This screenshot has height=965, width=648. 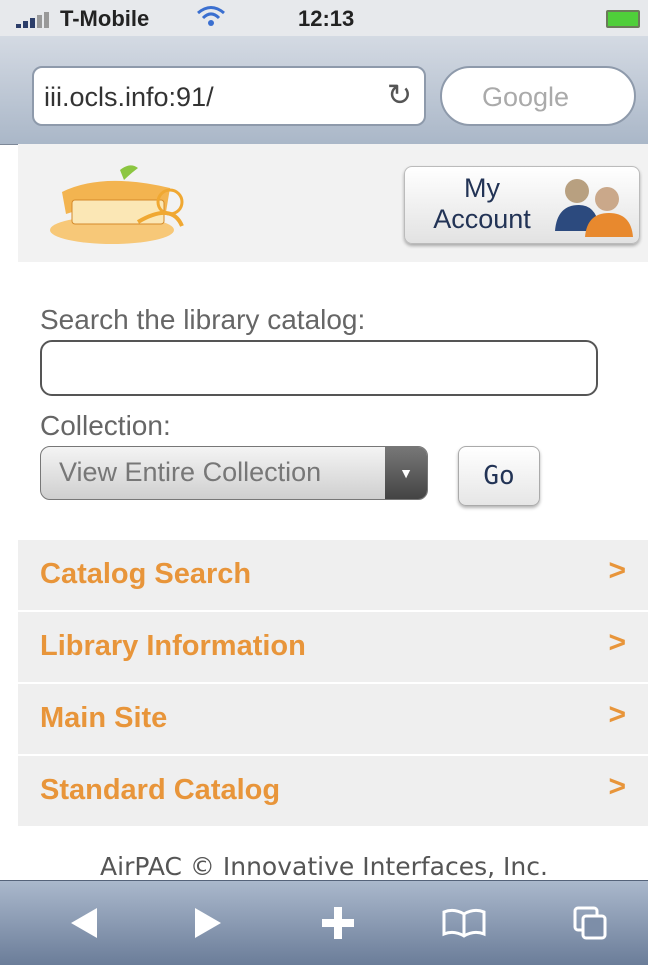 I want to click on go-button: Go, so click(x=499, y=476).